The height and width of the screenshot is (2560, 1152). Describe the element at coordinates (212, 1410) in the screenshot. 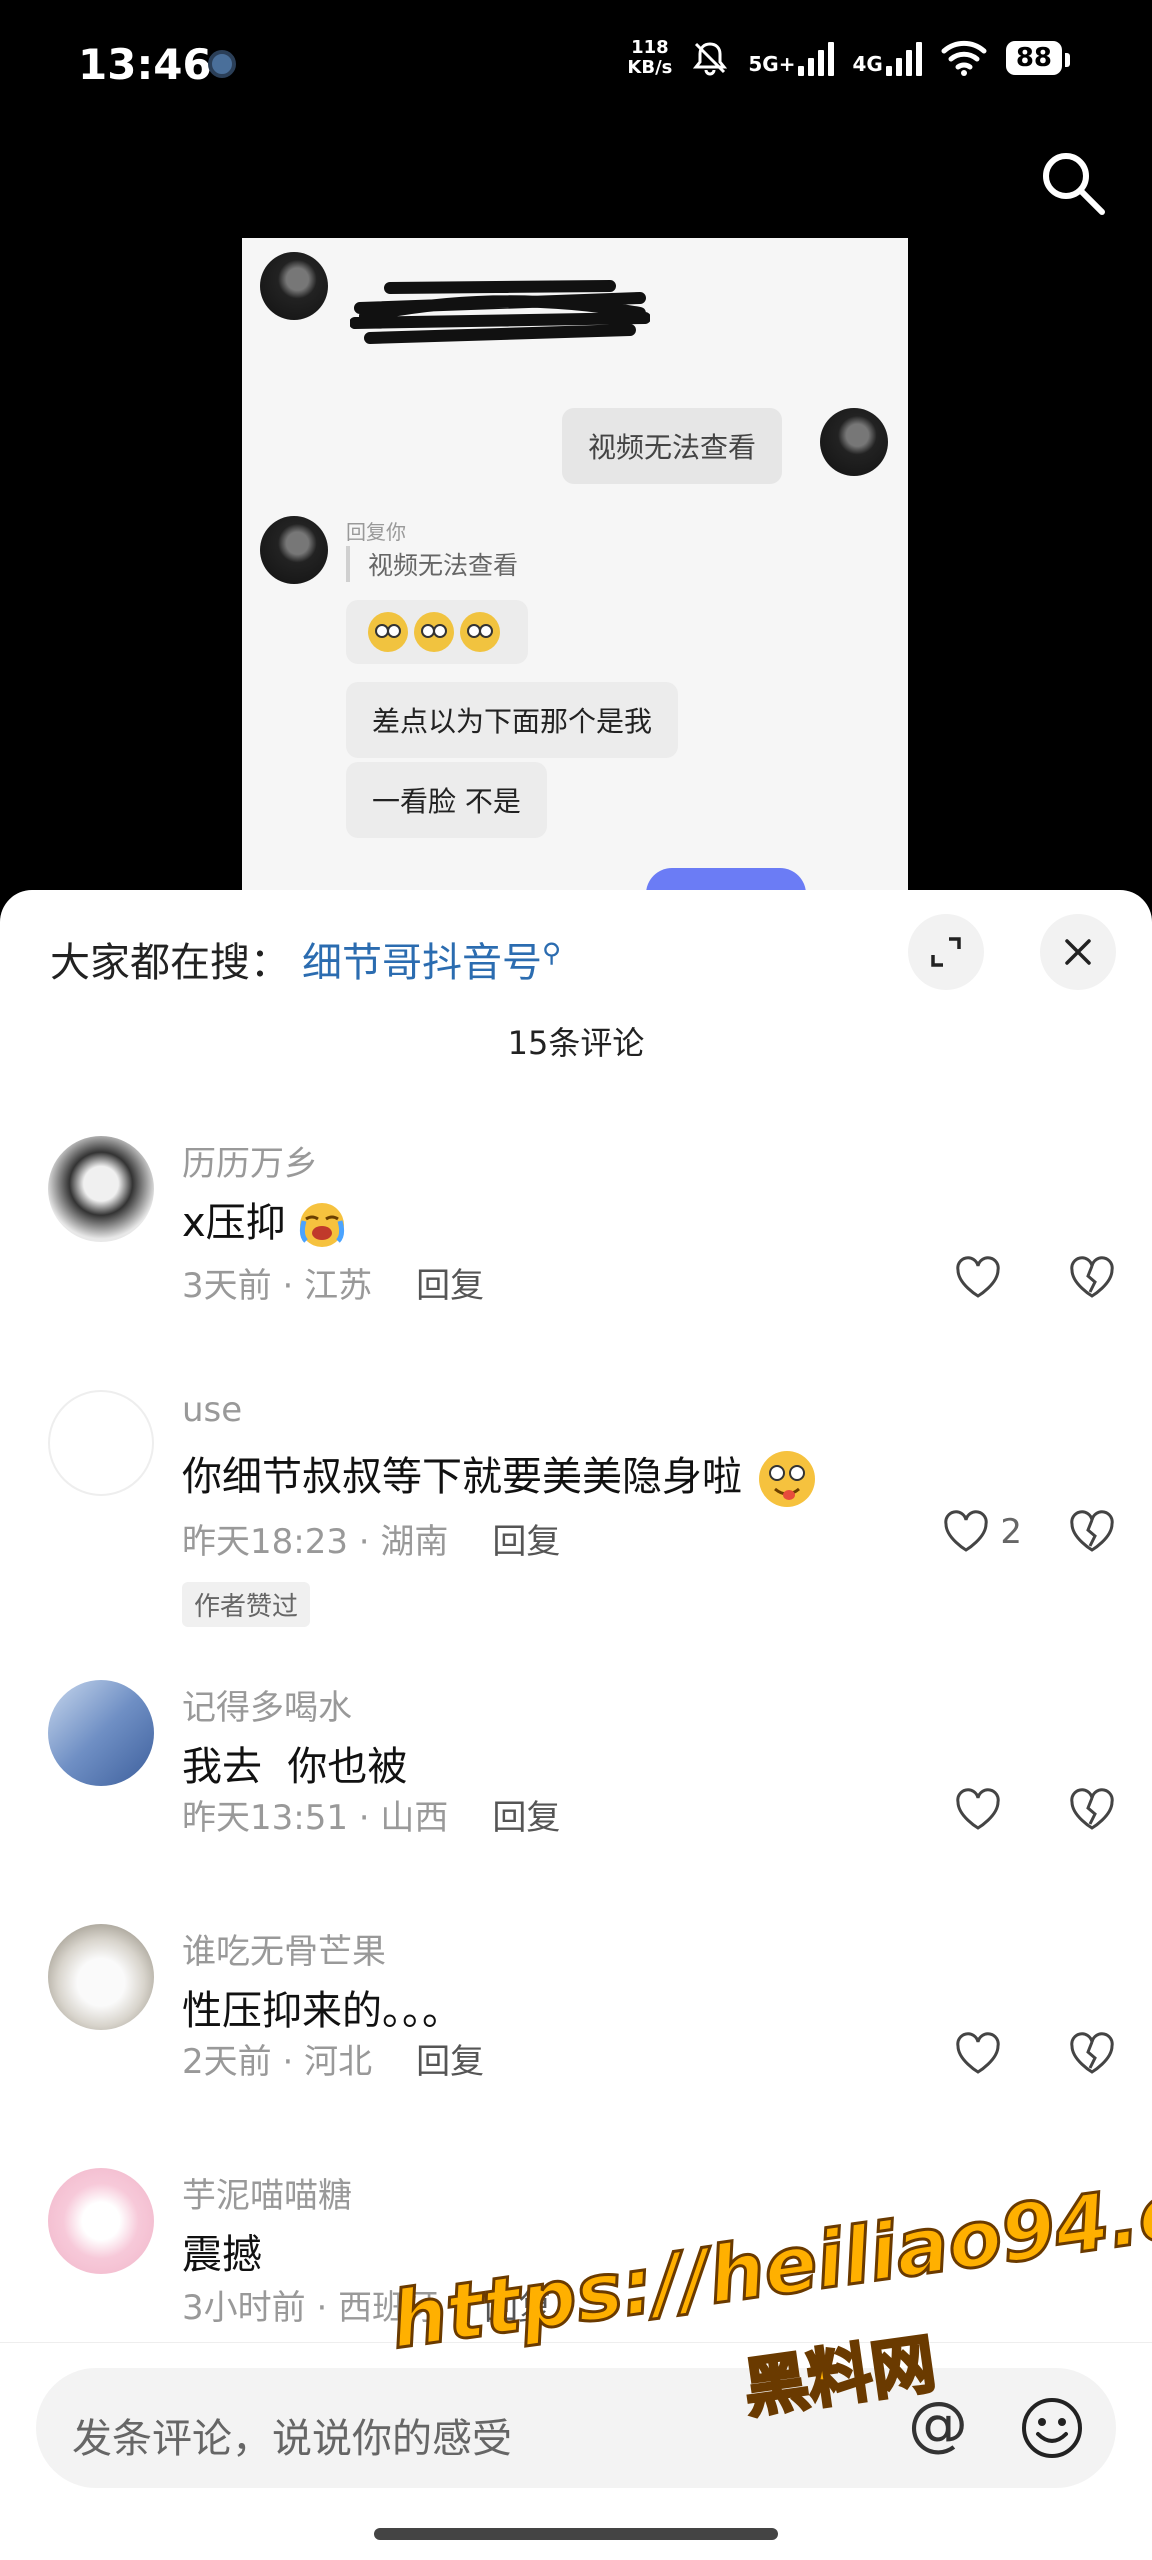

I see `comment-username: use` at that location.